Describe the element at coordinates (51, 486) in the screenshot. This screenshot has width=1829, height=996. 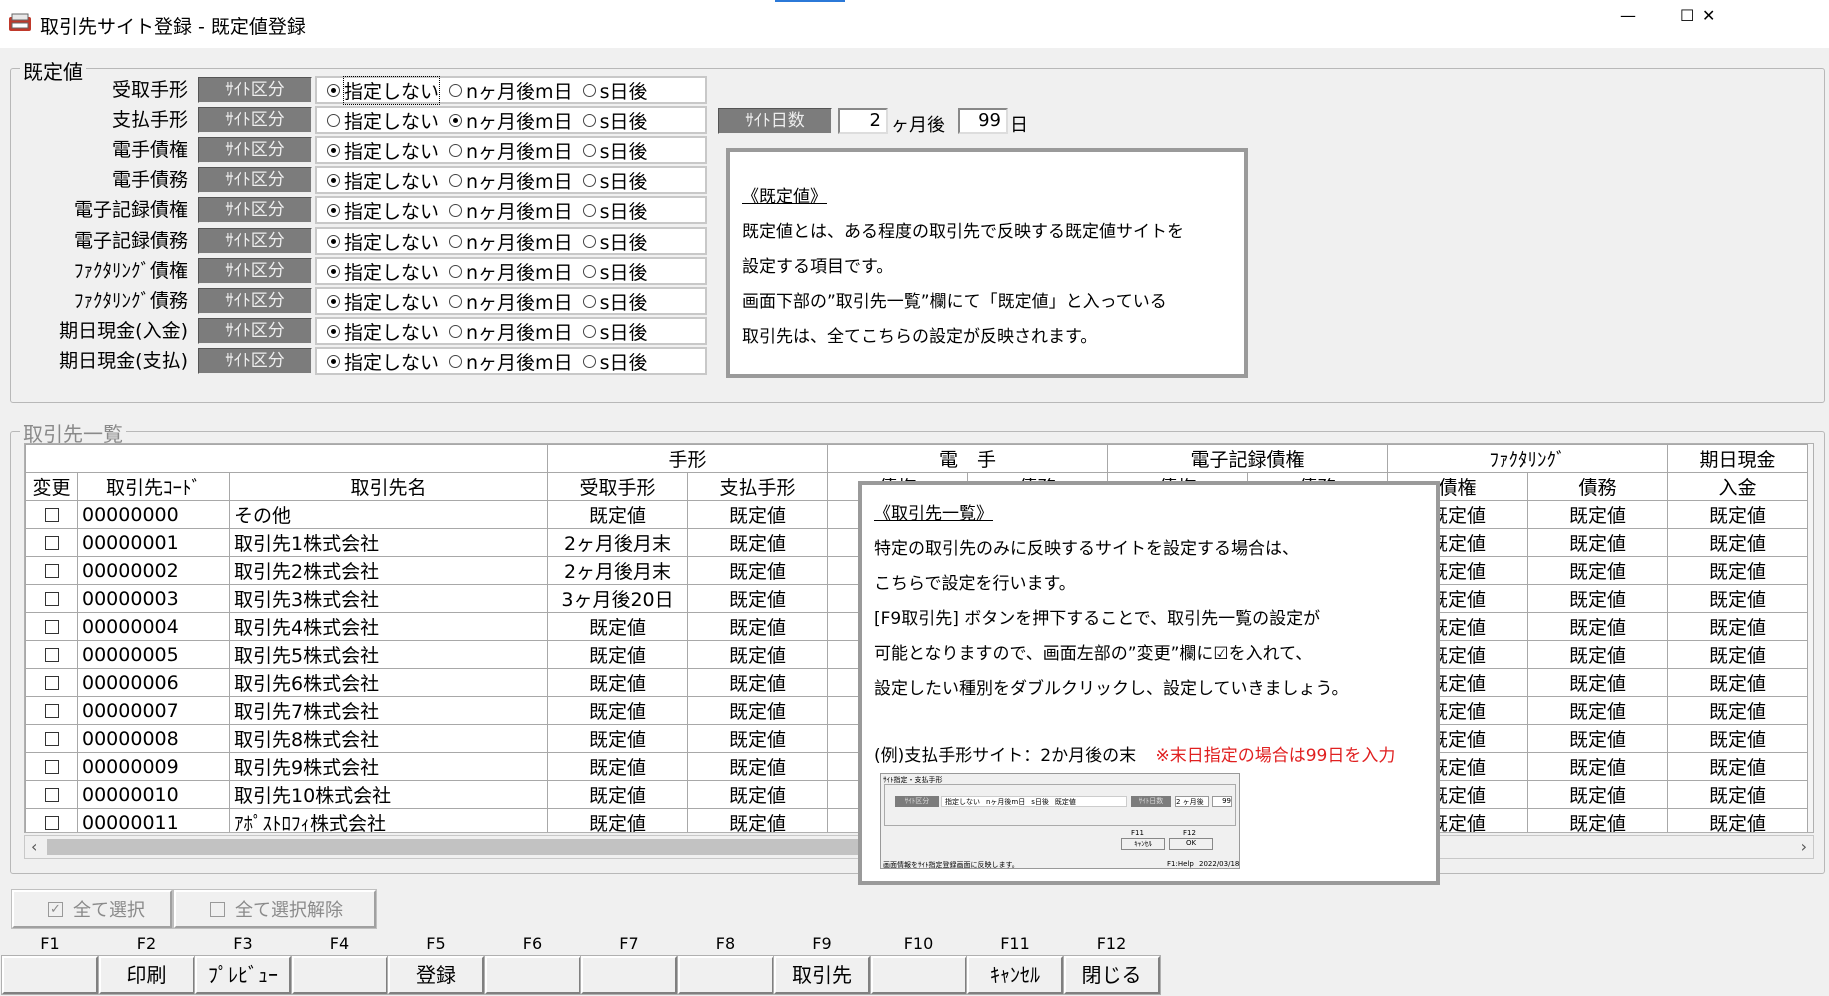
I see `column-header: 変更` at that location.